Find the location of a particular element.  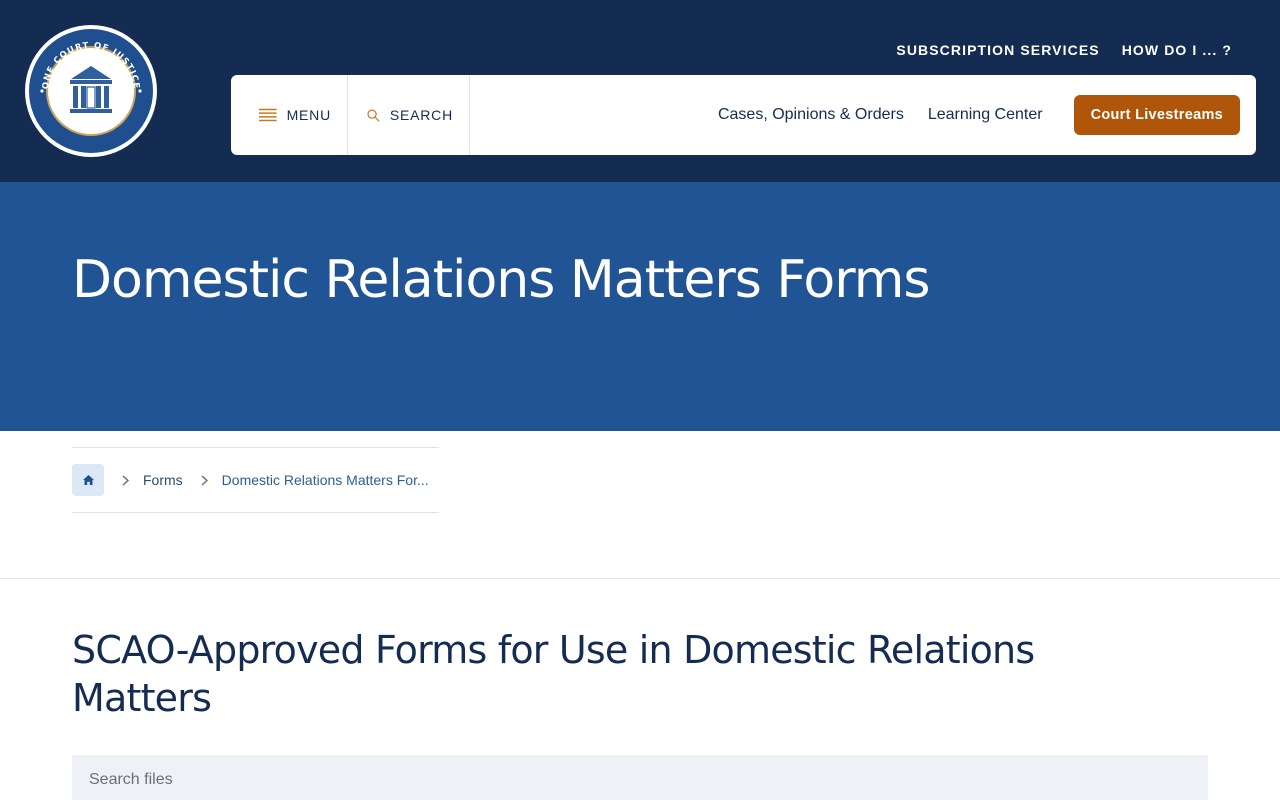

home-icon is located at coordinates (88, 480).